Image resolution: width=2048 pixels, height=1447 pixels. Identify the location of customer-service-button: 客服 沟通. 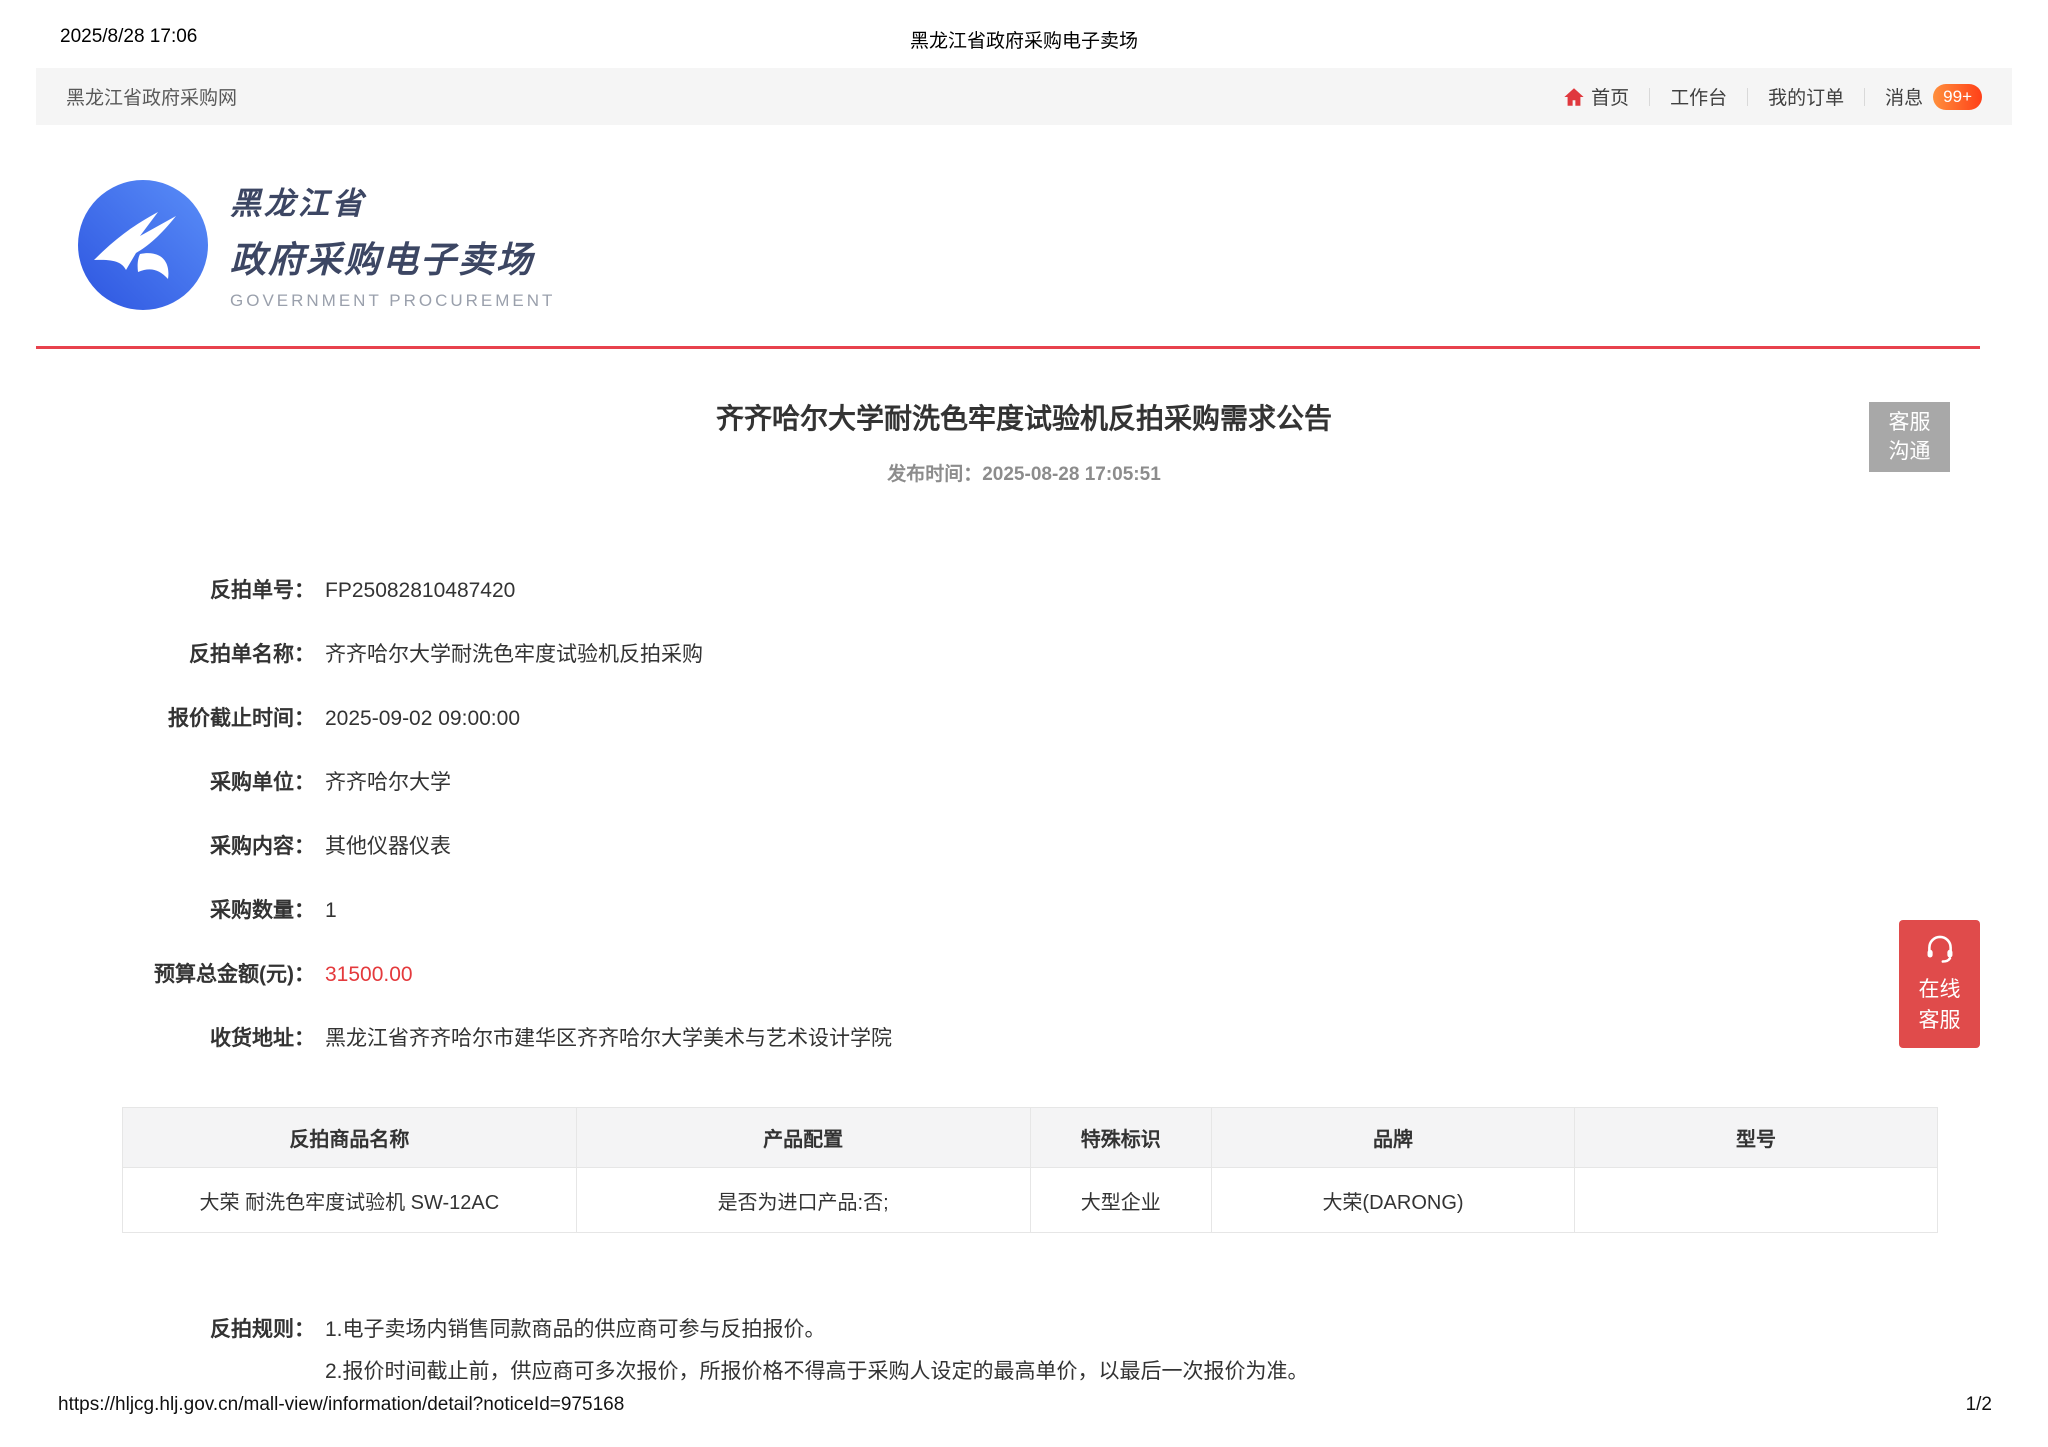
(1909, 437).